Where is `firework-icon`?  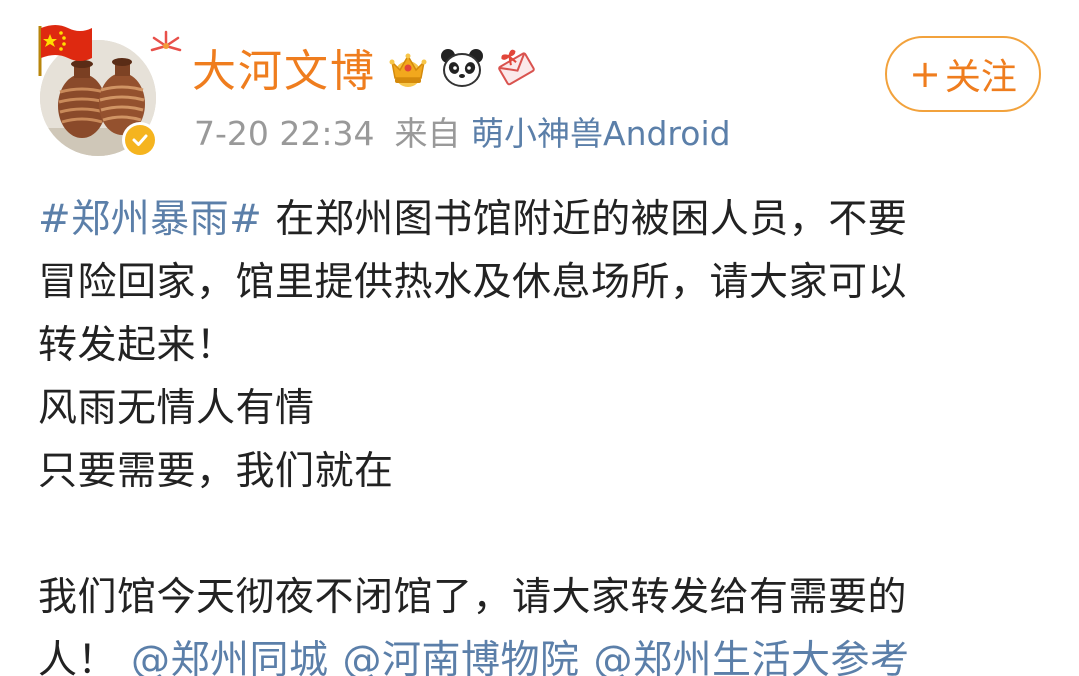 firework-icon is located at coordinates (166, 46).